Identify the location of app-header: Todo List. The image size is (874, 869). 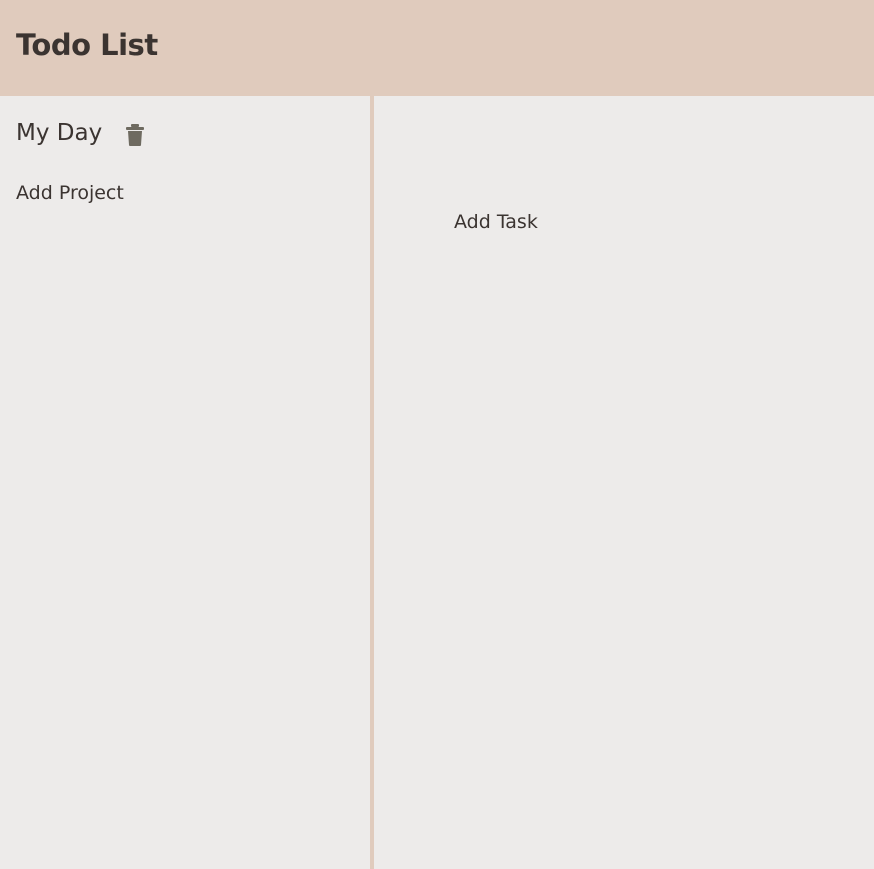
(437, 48).